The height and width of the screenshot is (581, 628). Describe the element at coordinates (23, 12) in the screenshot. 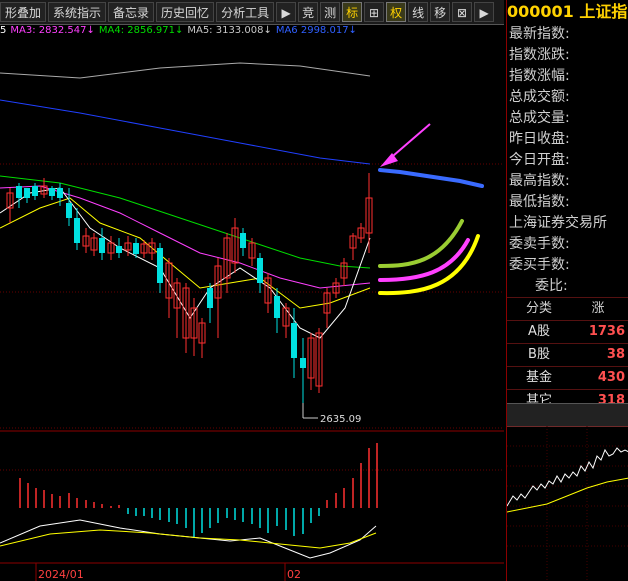

I see `toolbar-button-0: 形叠加` at that location.